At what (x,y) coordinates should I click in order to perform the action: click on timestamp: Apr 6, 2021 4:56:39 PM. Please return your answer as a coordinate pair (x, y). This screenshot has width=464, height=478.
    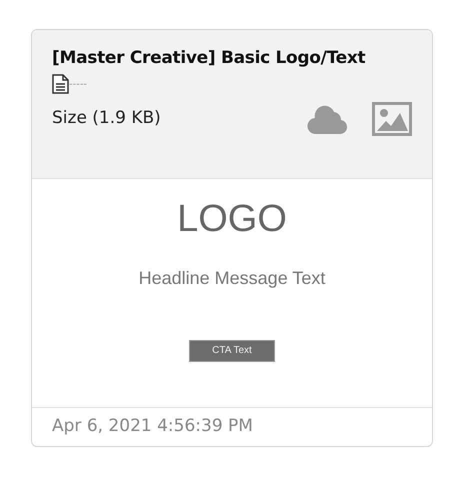
    Looking at the image, I should click on (232, 426).